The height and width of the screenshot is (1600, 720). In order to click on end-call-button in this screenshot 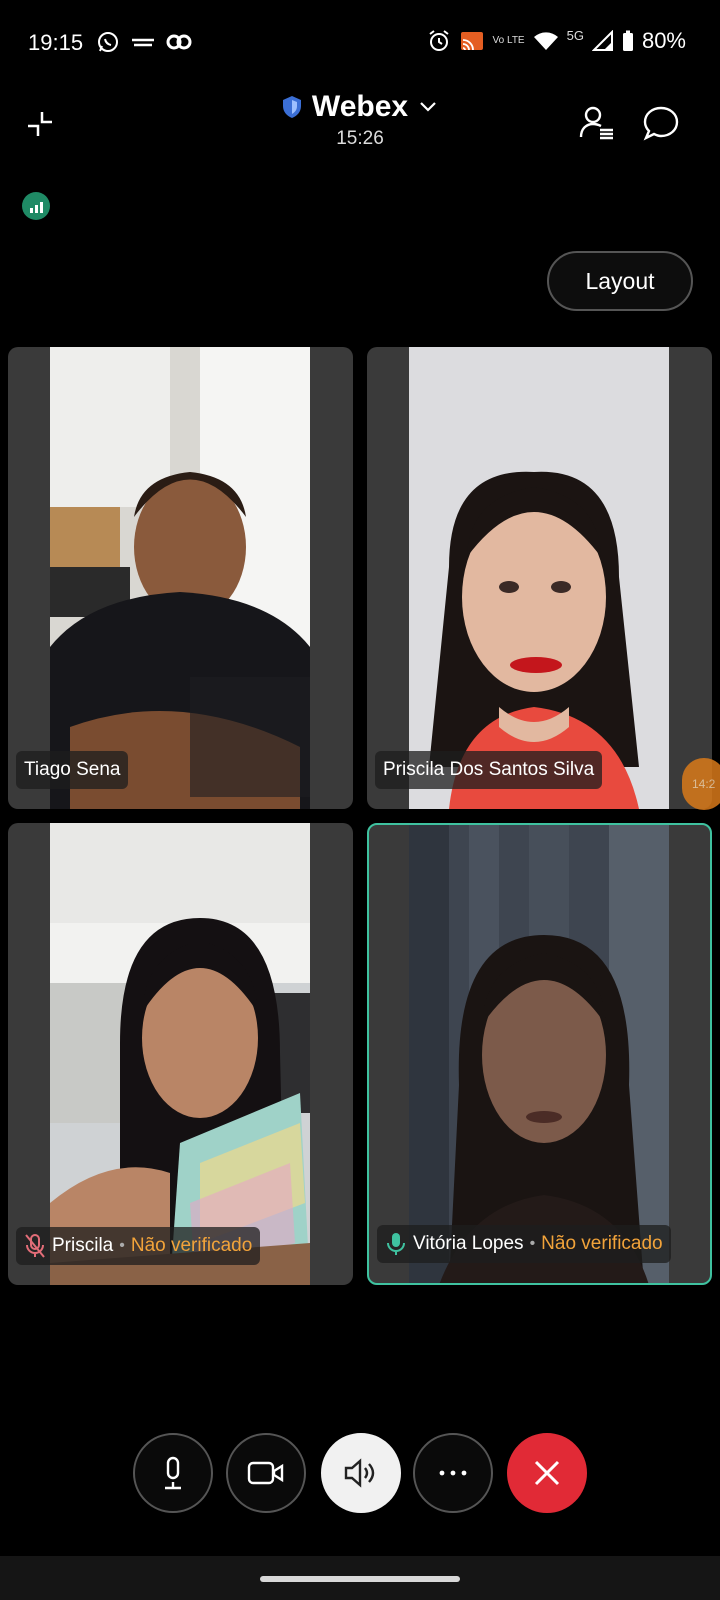, I will do `click(547, 1473)`.